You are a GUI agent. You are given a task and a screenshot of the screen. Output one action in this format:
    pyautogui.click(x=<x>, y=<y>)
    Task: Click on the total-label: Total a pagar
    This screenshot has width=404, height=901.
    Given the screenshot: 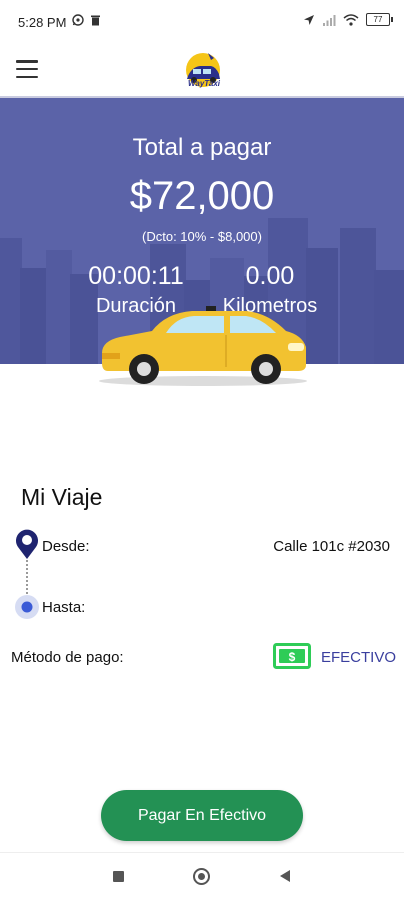 What is the action you would take?
    pyautogui.click(x=202, y=147)
    